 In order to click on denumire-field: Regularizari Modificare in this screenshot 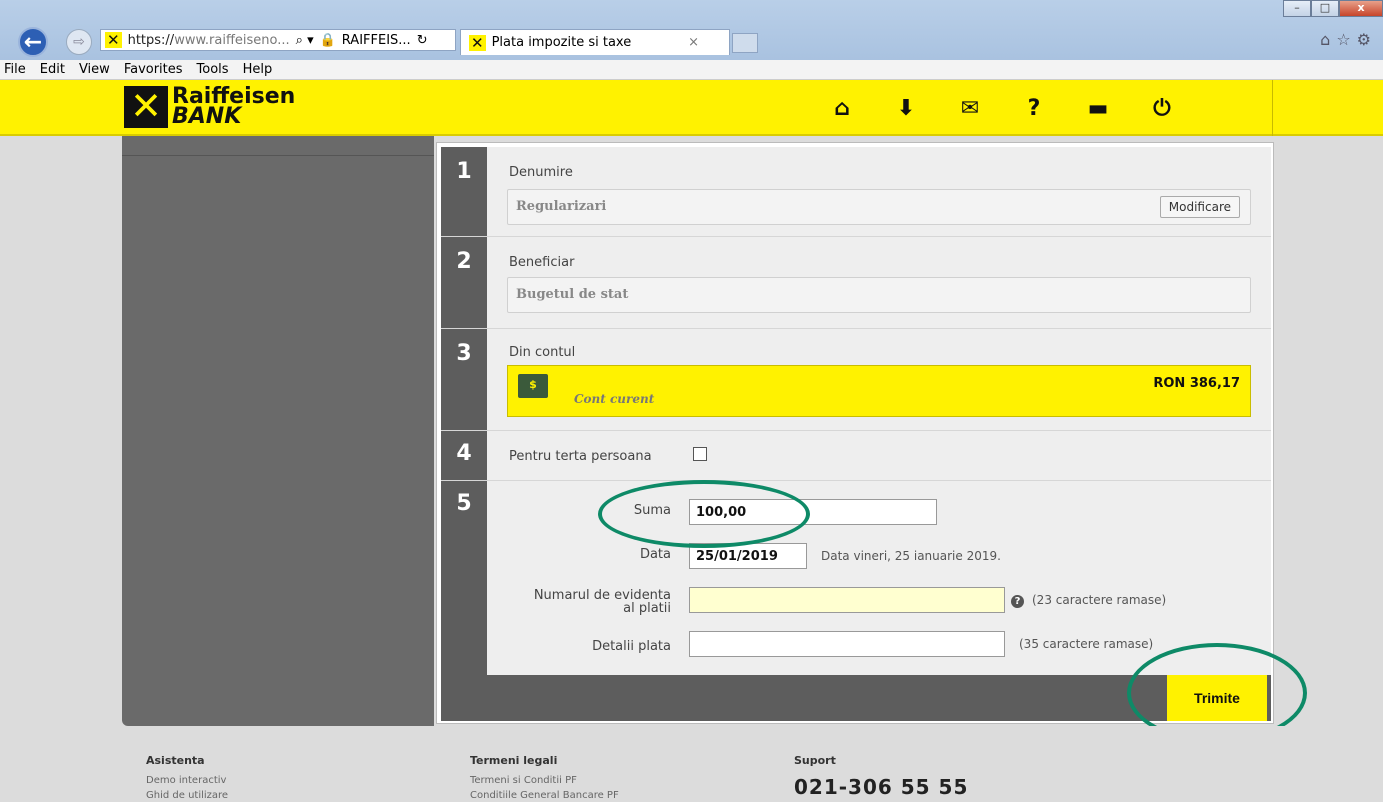, I will do `click(879, 207)`.